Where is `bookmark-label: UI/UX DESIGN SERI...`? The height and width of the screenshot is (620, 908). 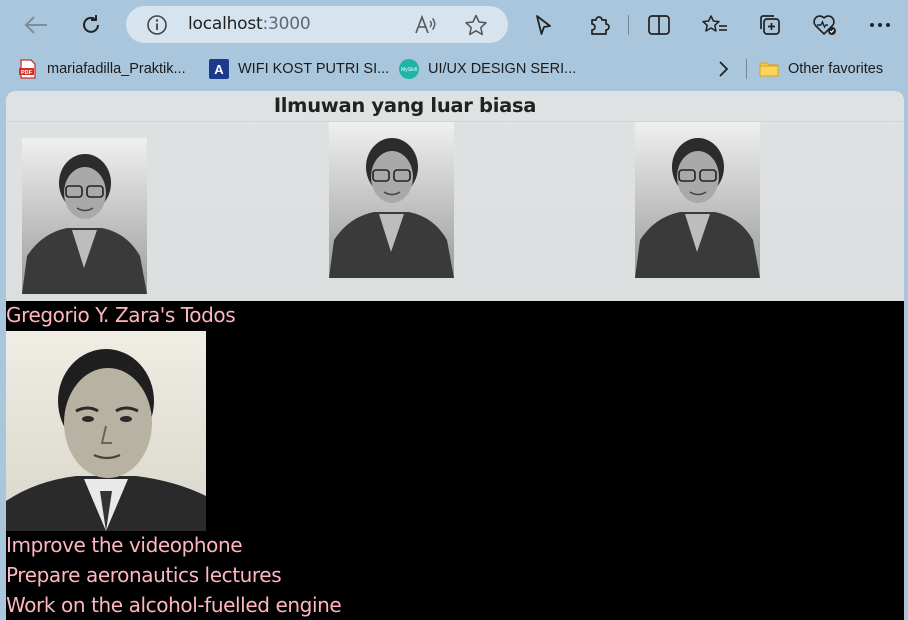
bookmark-label: UI/UX DESIGN SERI... is located at coordinates (502, 69).